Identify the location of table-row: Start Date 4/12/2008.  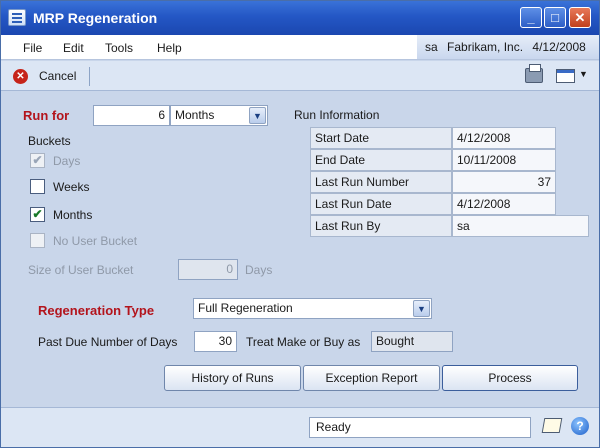
(449, 138).